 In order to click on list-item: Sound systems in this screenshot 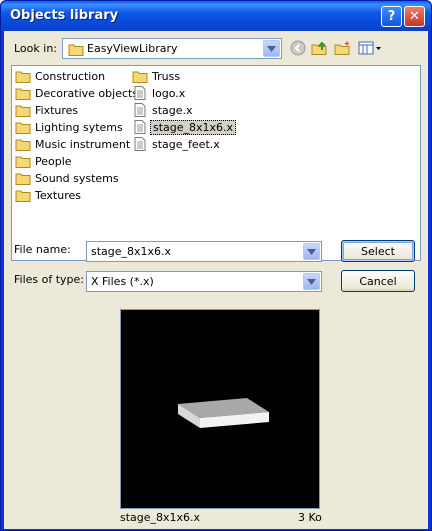, I will do `click(68, 178)`.